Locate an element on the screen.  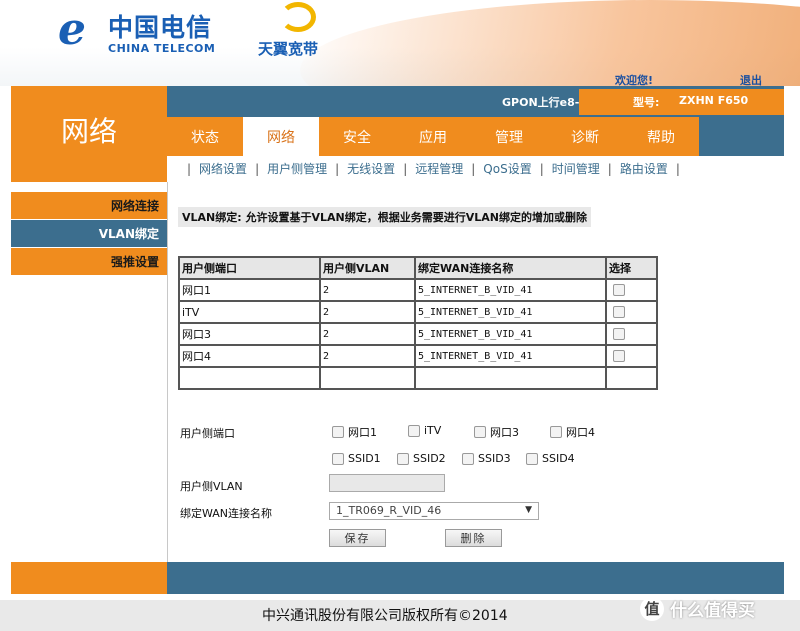
table-row-empty is located at coordinates (418, 378).